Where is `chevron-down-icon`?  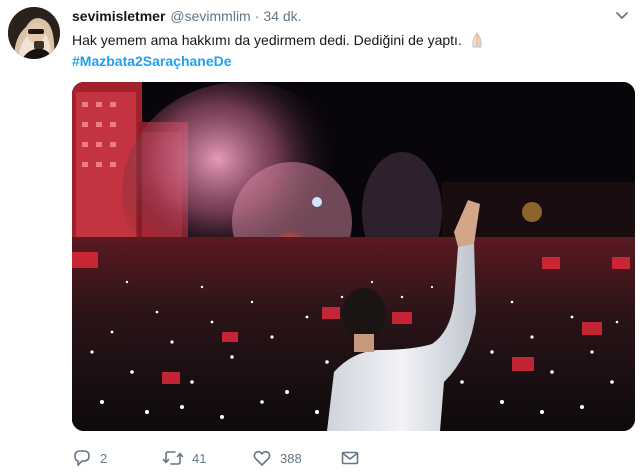 chevron-down-icon is located at coordinates (622, 16).